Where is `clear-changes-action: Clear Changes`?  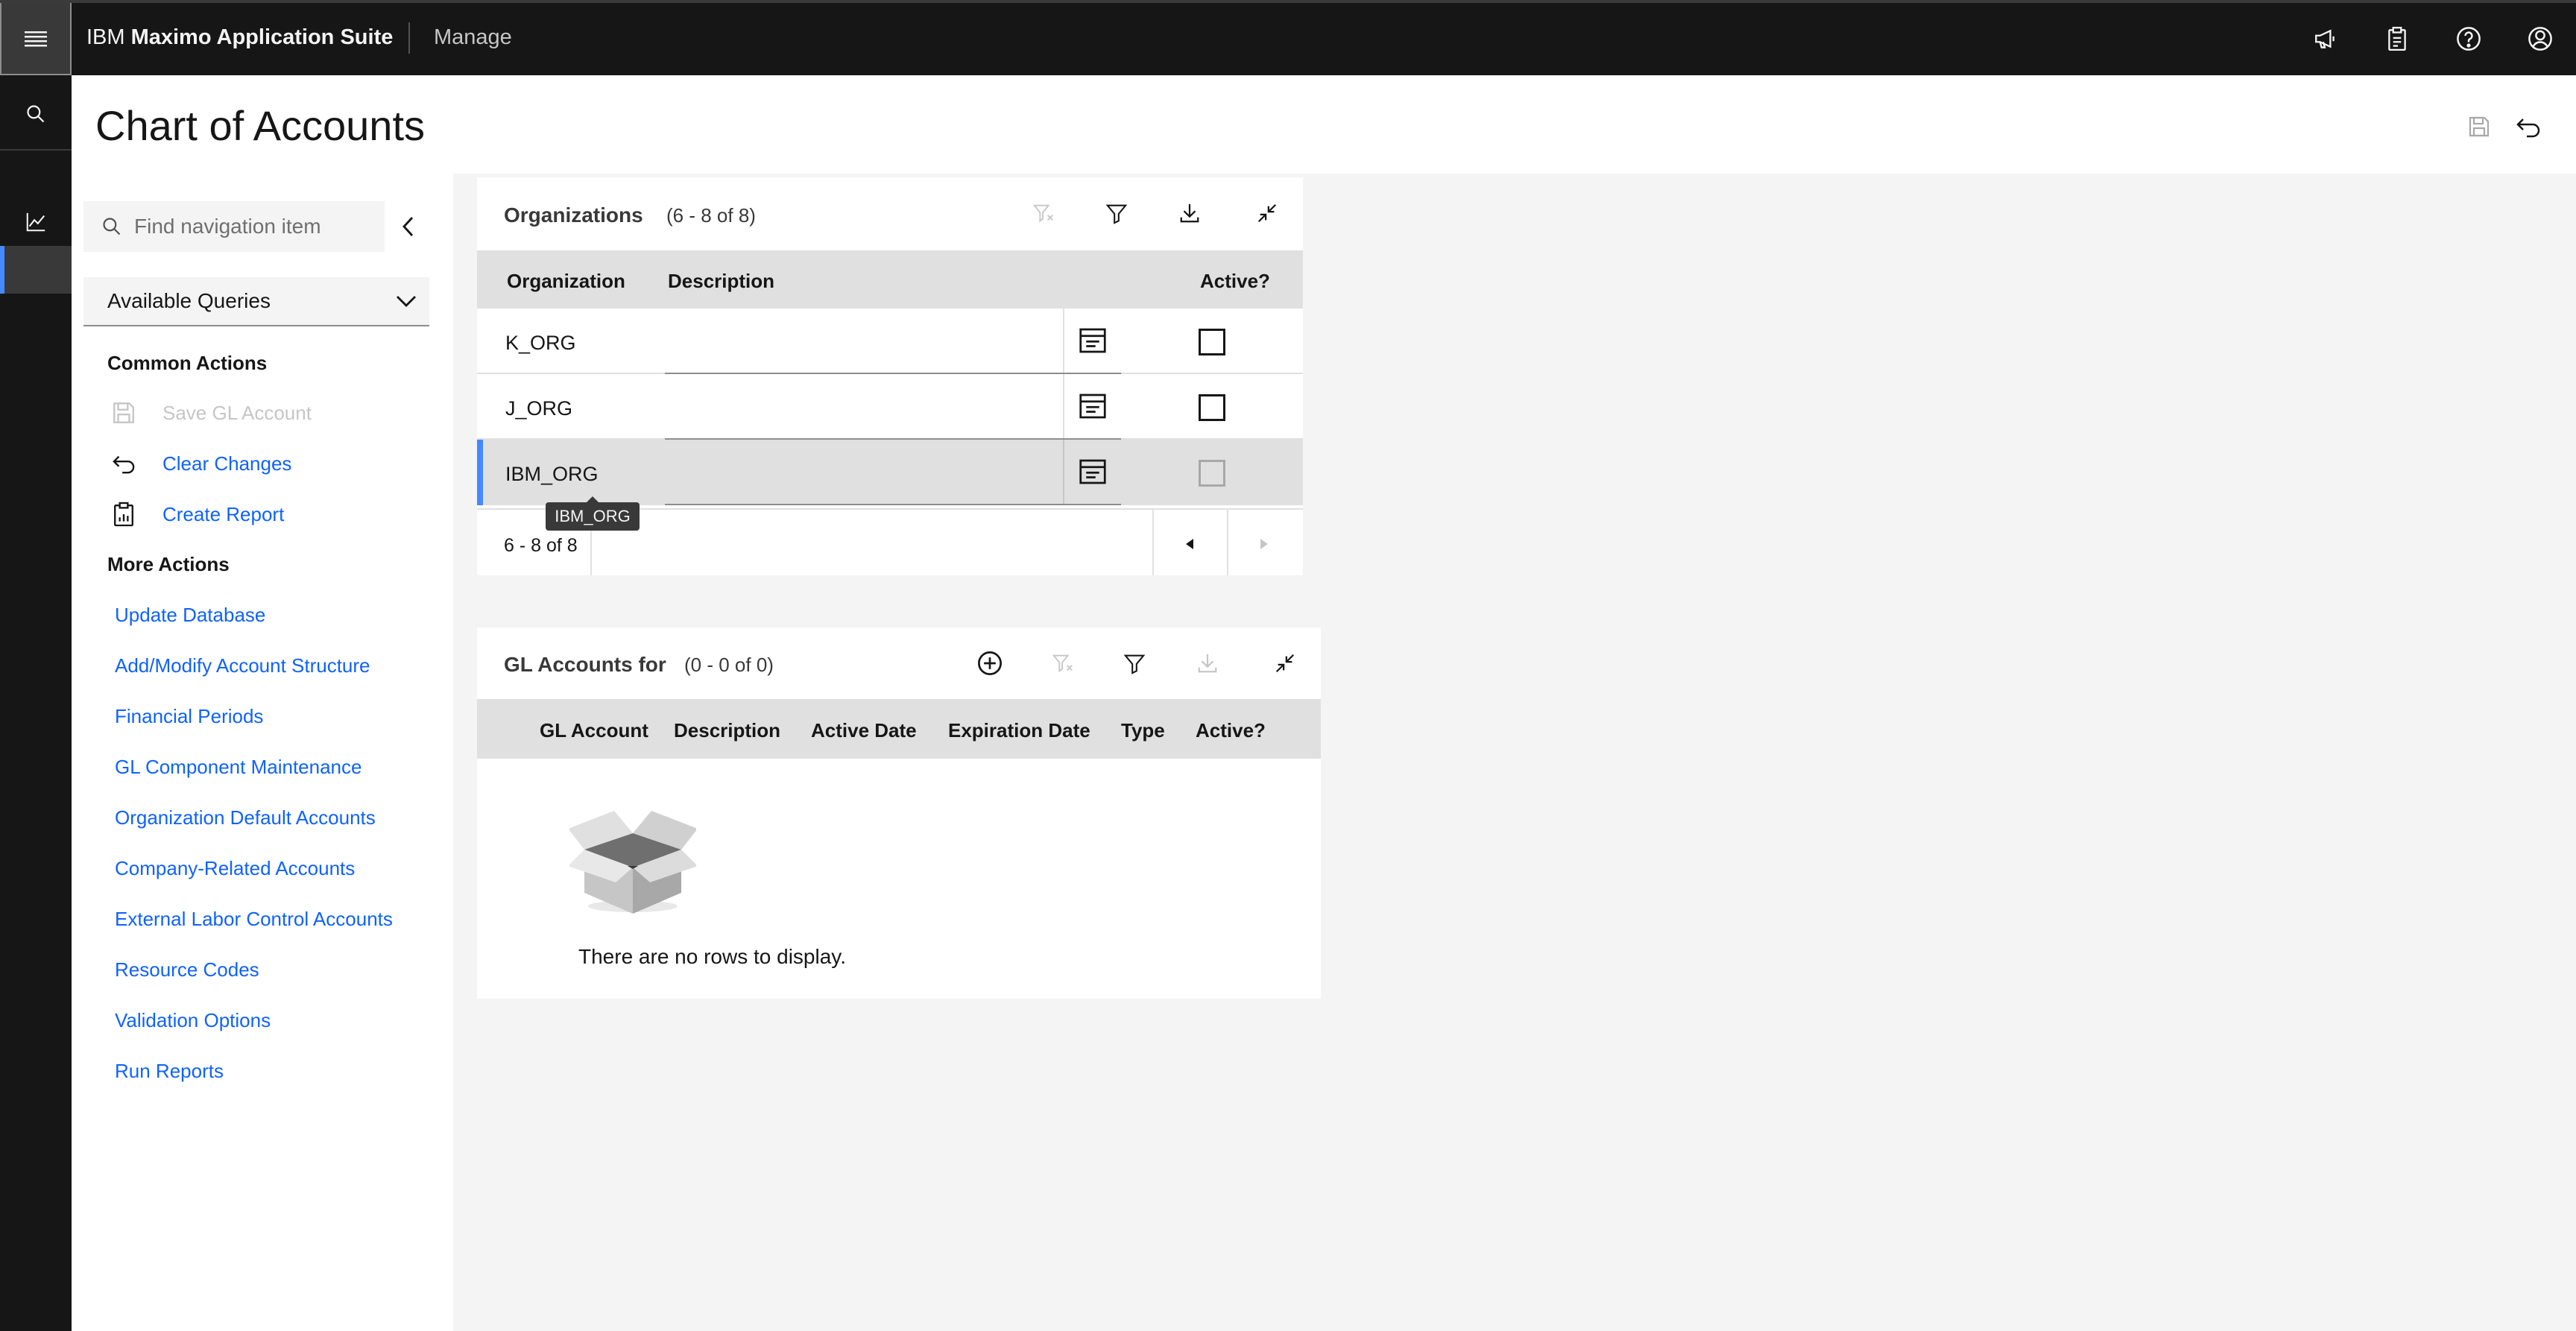
clear-changes-action: Clear Changes is located at coordinates (199, 464).